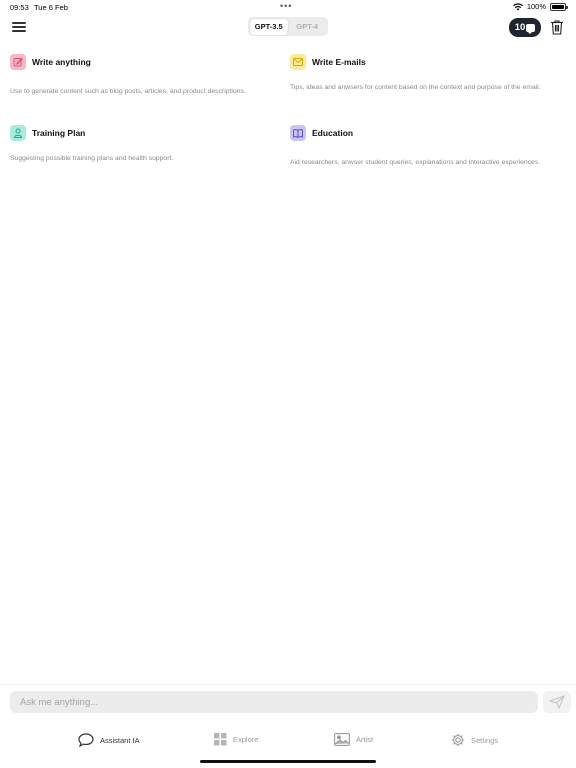 This screenshot has height=768, width=576. Describe the element at coordinates (365, 739) in the screenshot. I see `tab-label: Artist` at that location.